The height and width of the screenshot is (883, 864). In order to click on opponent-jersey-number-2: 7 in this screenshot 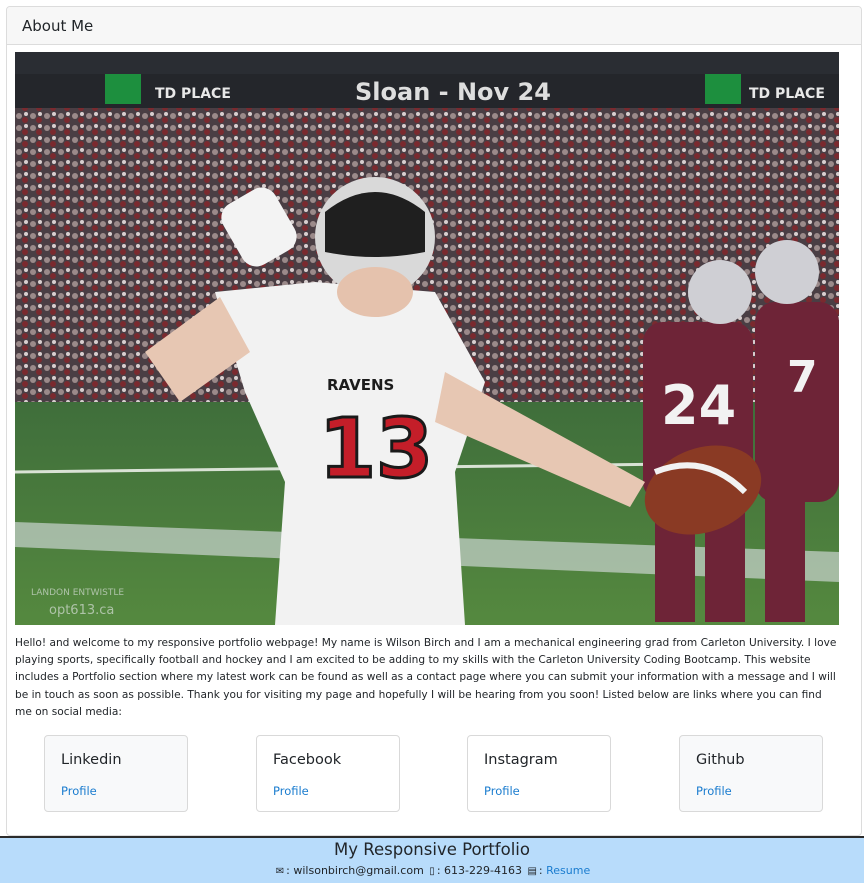, I will do `click(802, 377)`.